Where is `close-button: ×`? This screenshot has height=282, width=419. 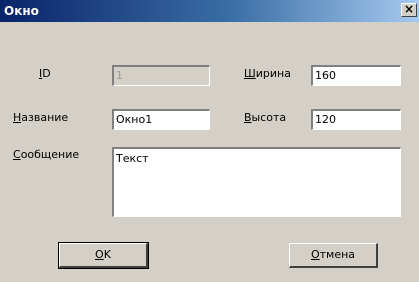 close-button: × is located at coordinates (409, 10).